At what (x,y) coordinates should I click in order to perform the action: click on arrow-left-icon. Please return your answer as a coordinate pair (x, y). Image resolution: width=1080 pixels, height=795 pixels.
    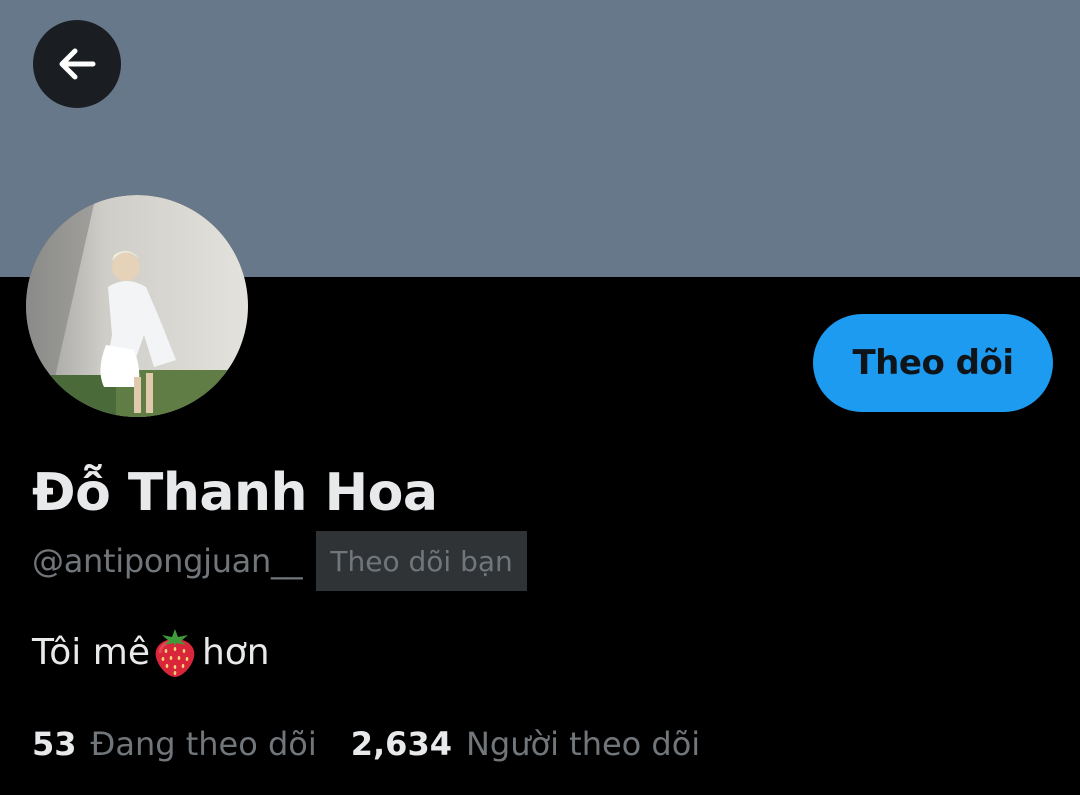
    Looking at the image, I should click on (77, 64).